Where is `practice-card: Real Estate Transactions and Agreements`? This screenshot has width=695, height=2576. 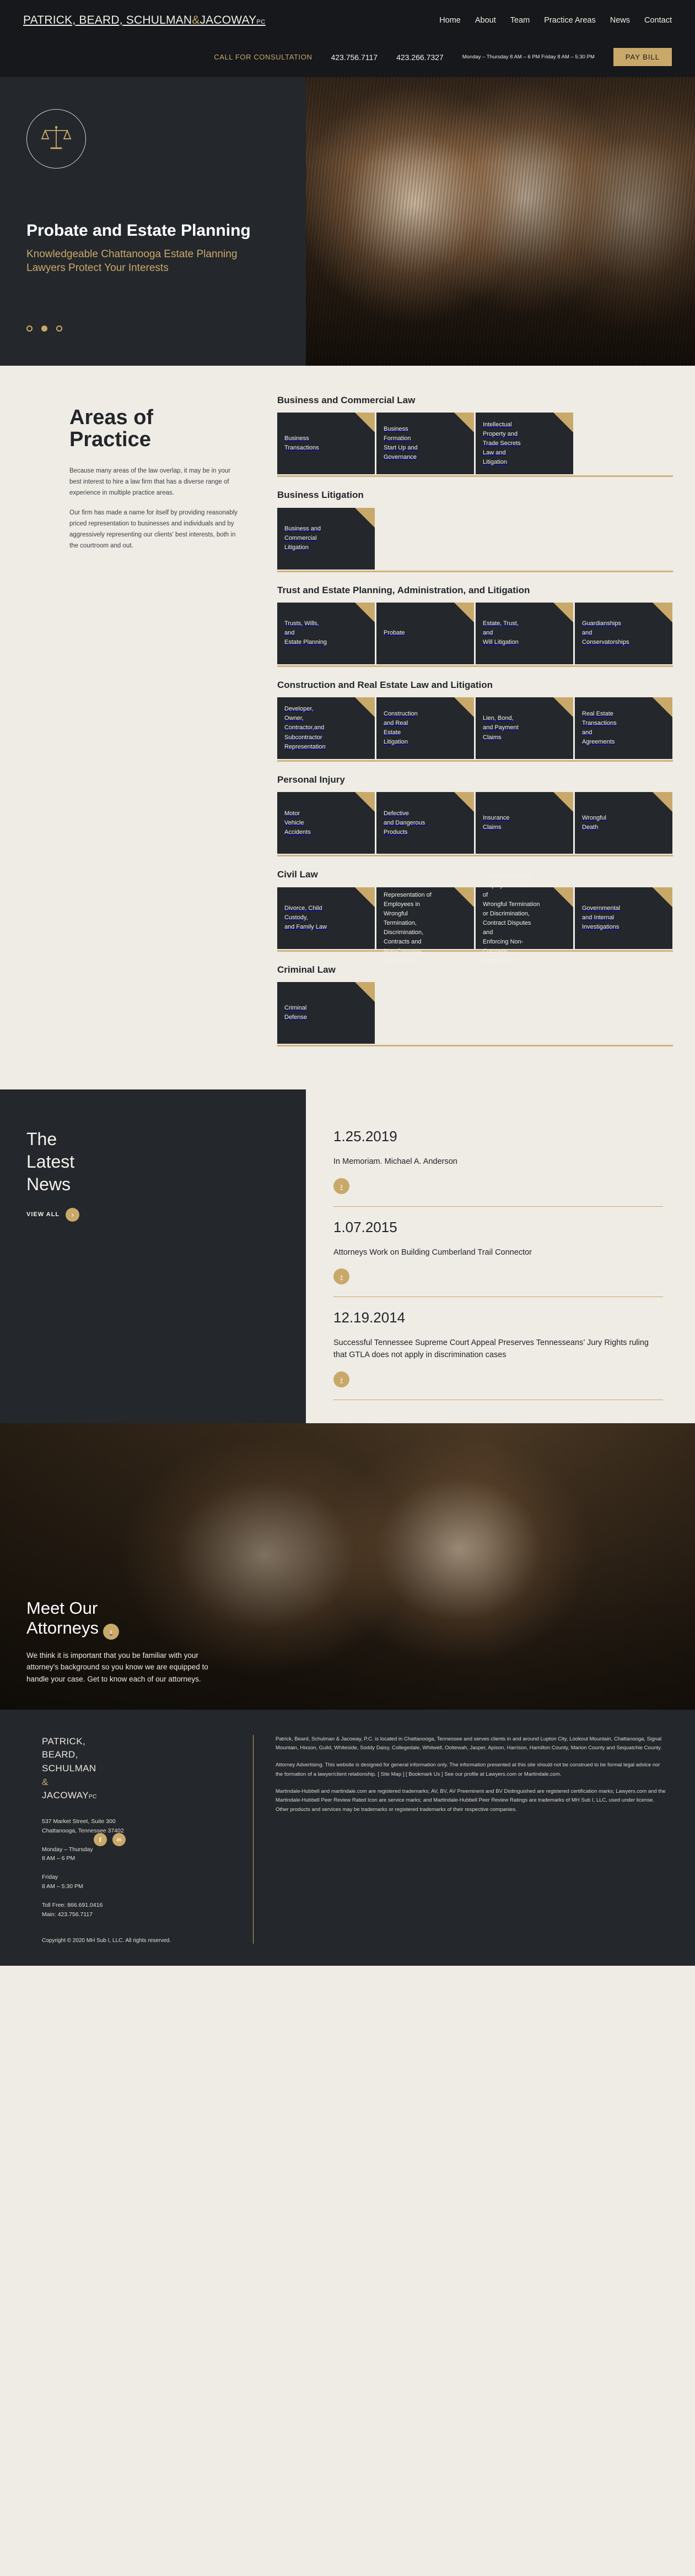 practice-card: Real Estate Transactions and Agreements is located at coordinates (624, 728).